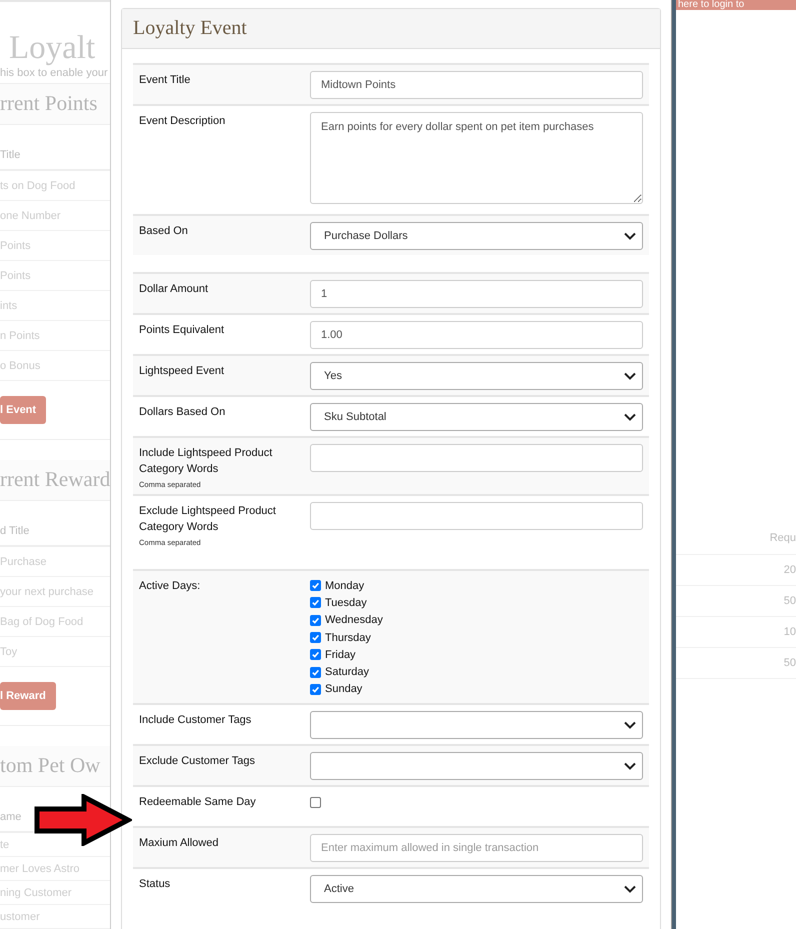 The image size is (796, 929). Describe the element at coordinates (354, 620) in the screenshot. I see `checkbox-label: Wednesday` at that location.